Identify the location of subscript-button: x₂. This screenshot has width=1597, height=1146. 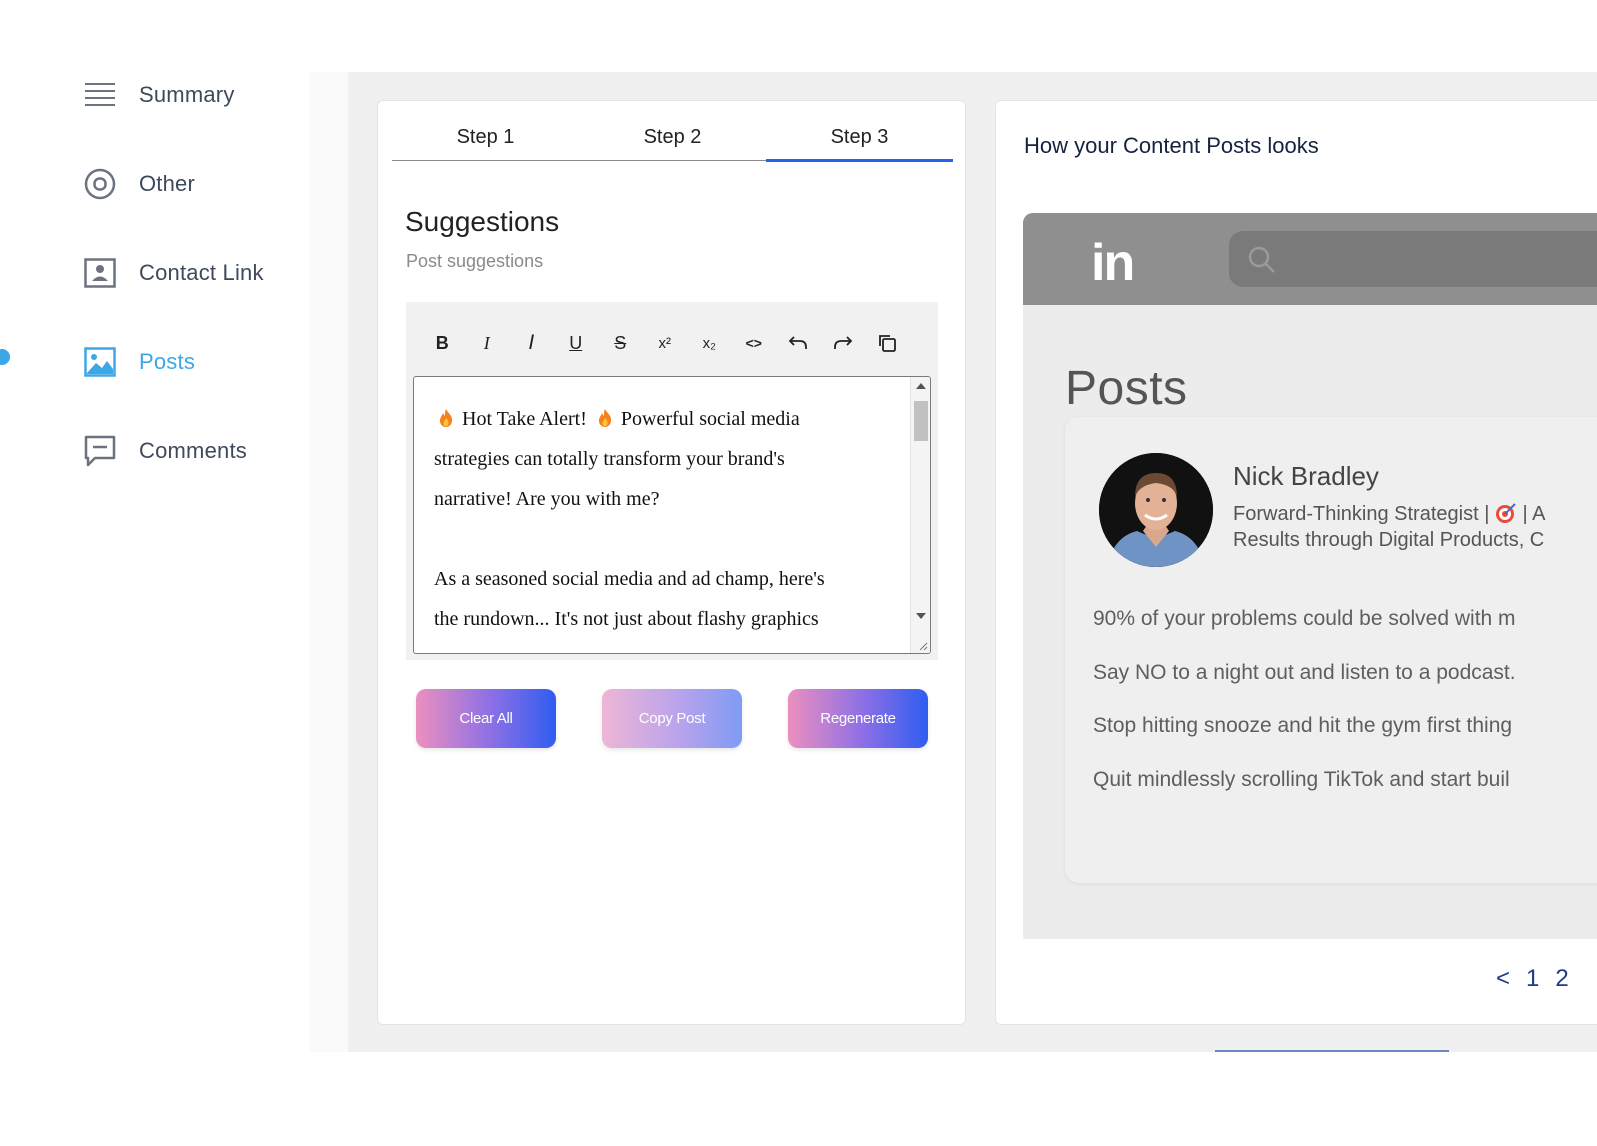
(709, 343).